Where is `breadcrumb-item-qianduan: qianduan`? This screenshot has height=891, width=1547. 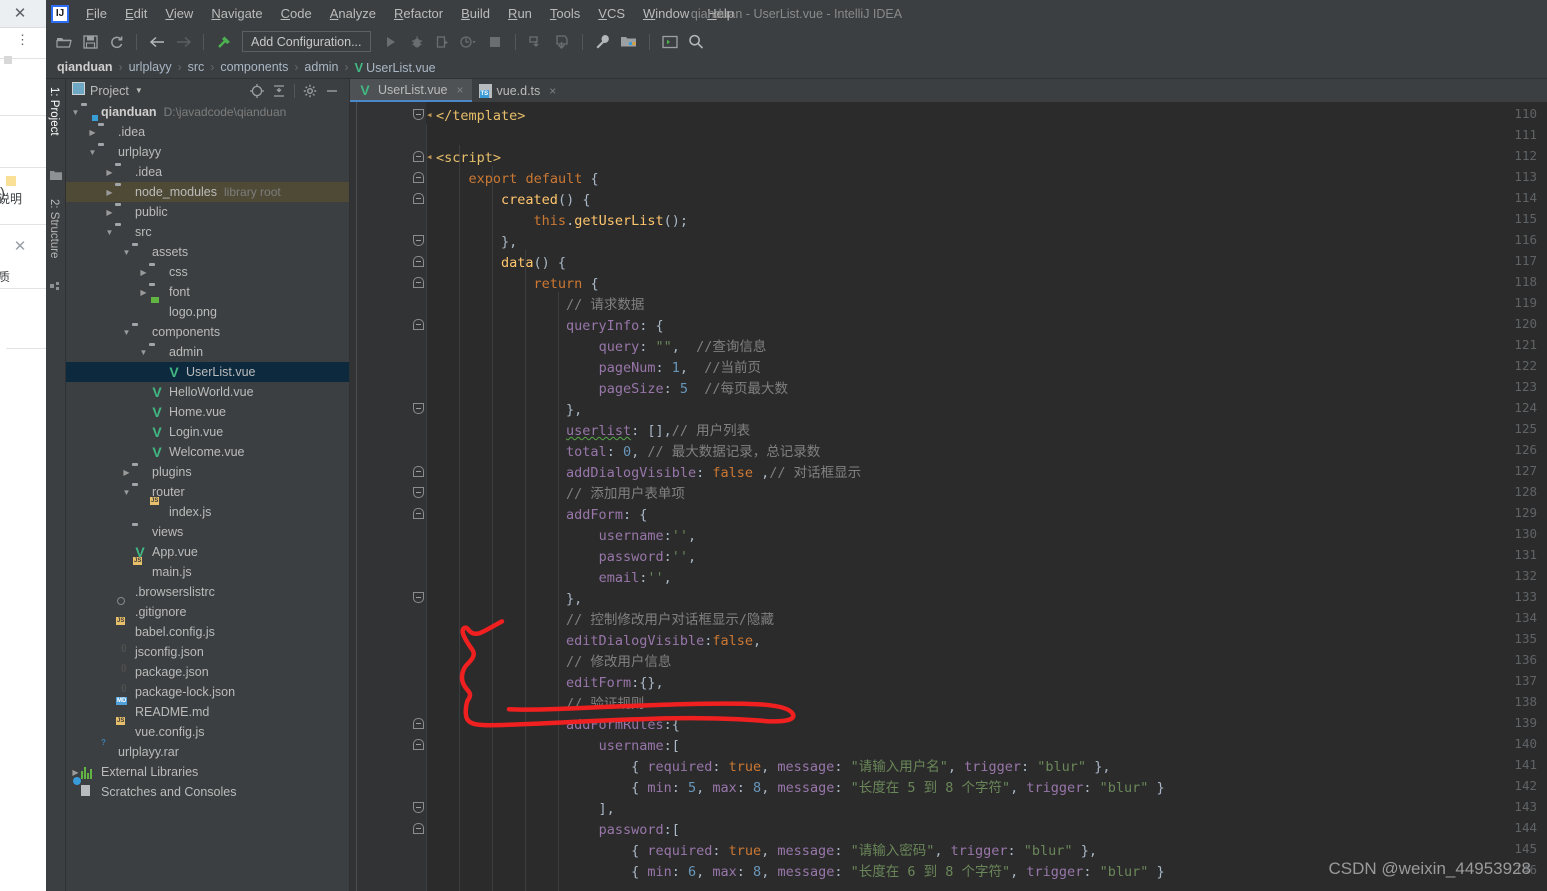
breadcrumb-item-qianduan: qianduan is located at coordinates (85, 67).